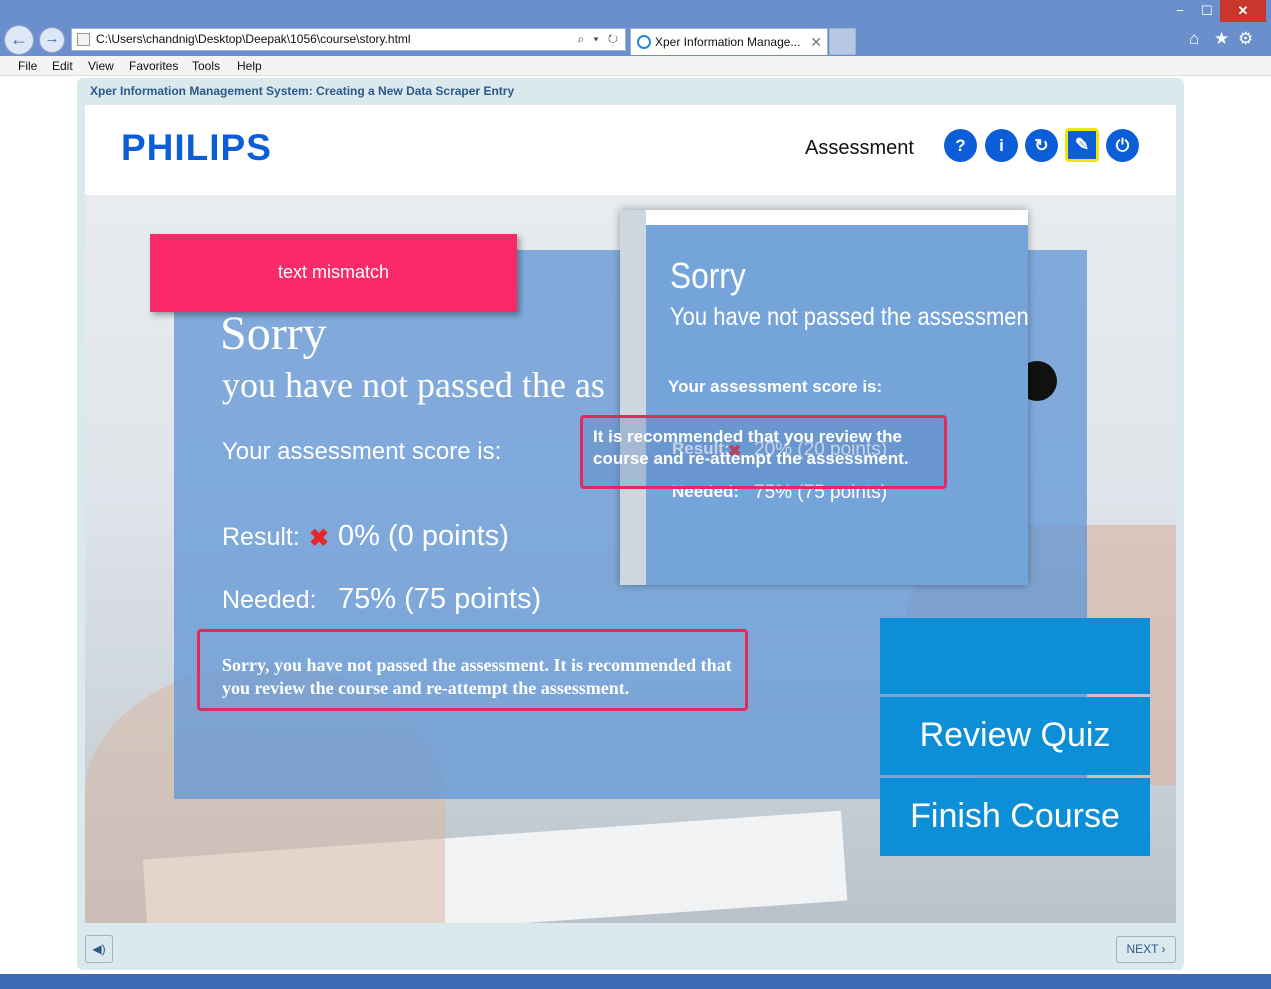 This screenshot has width=1271, height=989. I want to click on text-mismatch-tag: text mismatch, so click(333, 273).